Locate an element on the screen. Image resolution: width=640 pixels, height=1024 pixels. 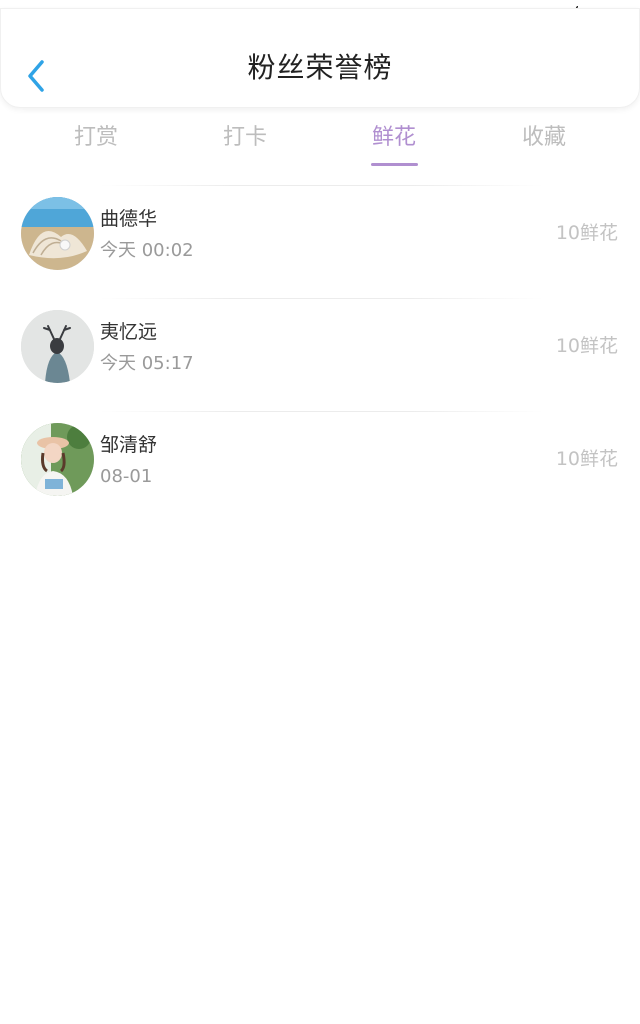
tab-tip: 打赏 is located at coordinates (96, 140).